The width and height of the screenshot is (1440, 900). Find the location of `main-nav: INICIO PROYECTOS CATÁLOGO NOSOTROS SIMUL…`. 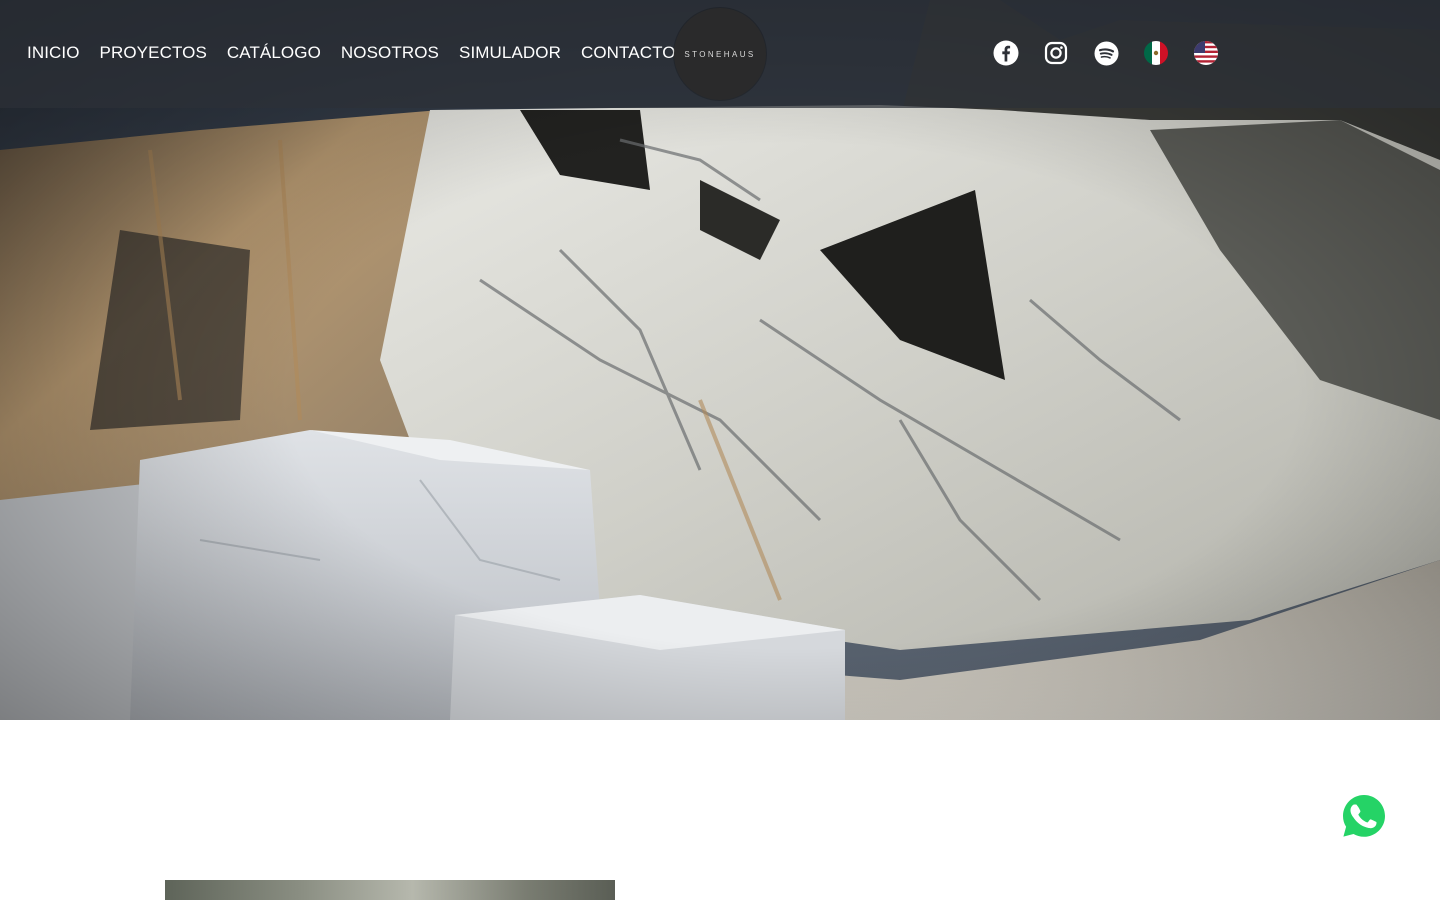

main-nav: INICIO PROYECTOS CATÁLOGO NOSOTROS SIMUL… is located at coordinates (361, 53).